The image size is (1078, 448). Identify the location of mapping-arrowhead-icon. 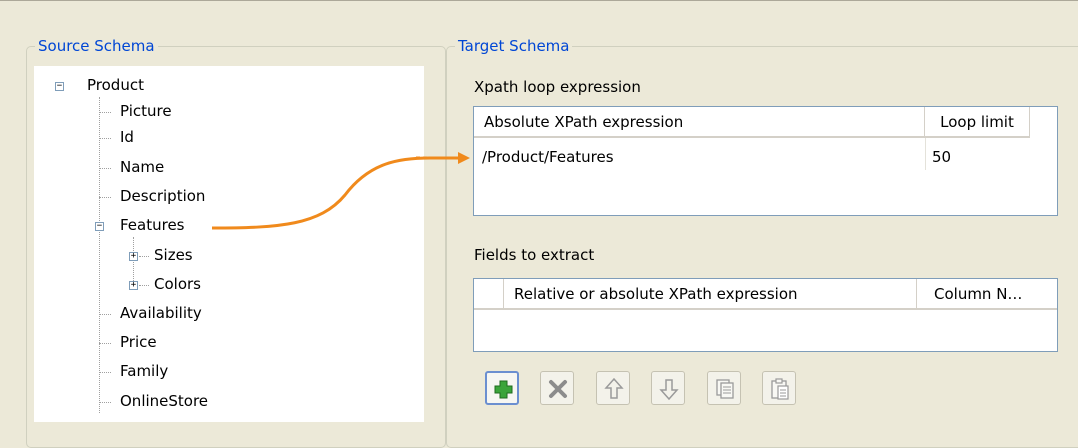
(464, 158).